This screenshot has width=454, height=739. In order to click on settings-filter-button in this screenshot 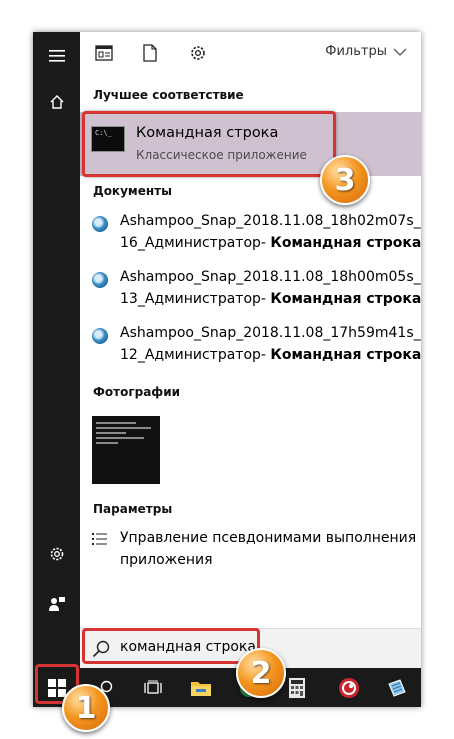, I will do `click(198, 53)`.